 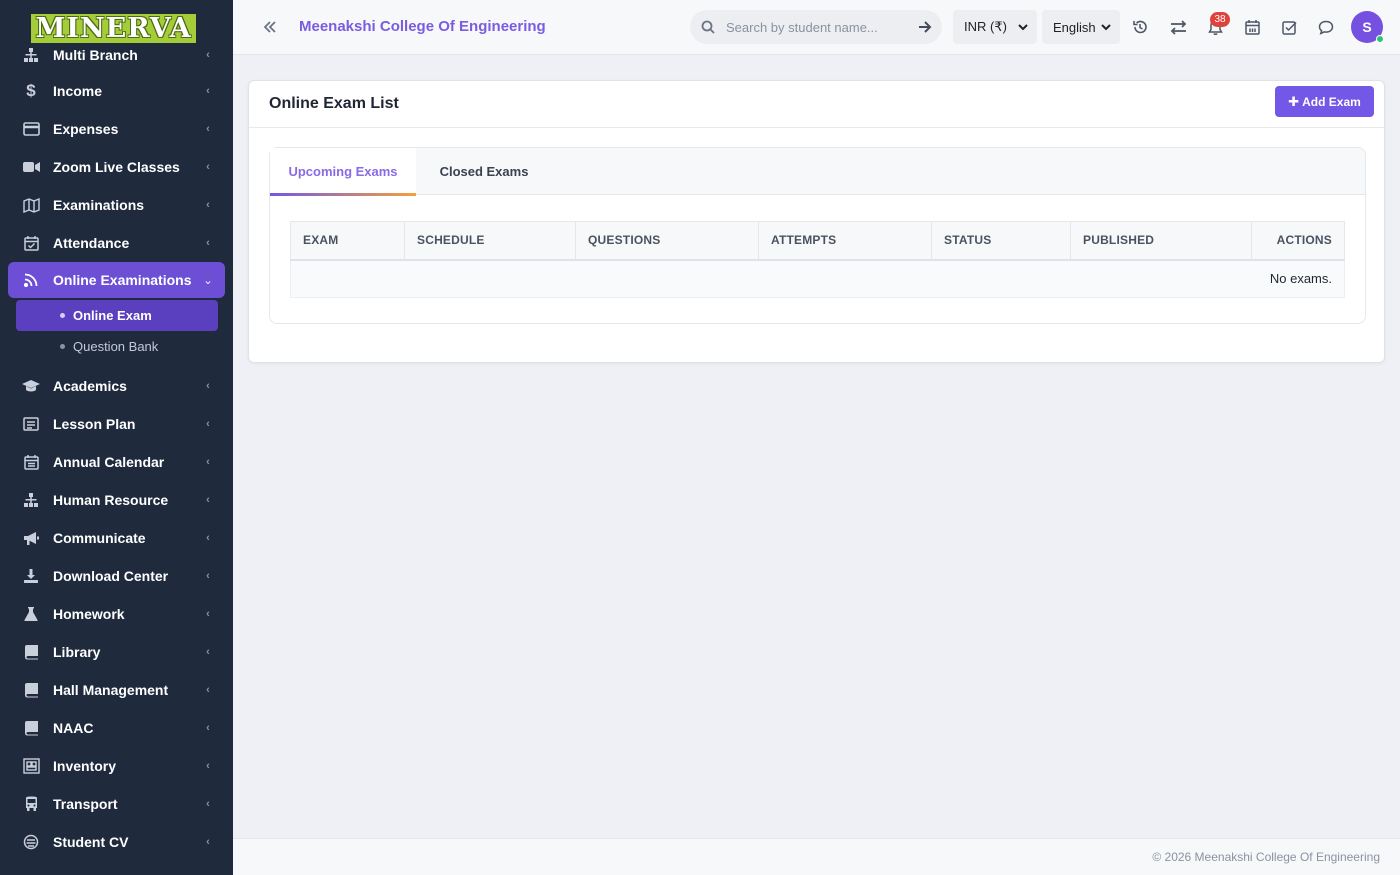 I want to click on empty-state-message: No exams., so click(x=817, y=278).